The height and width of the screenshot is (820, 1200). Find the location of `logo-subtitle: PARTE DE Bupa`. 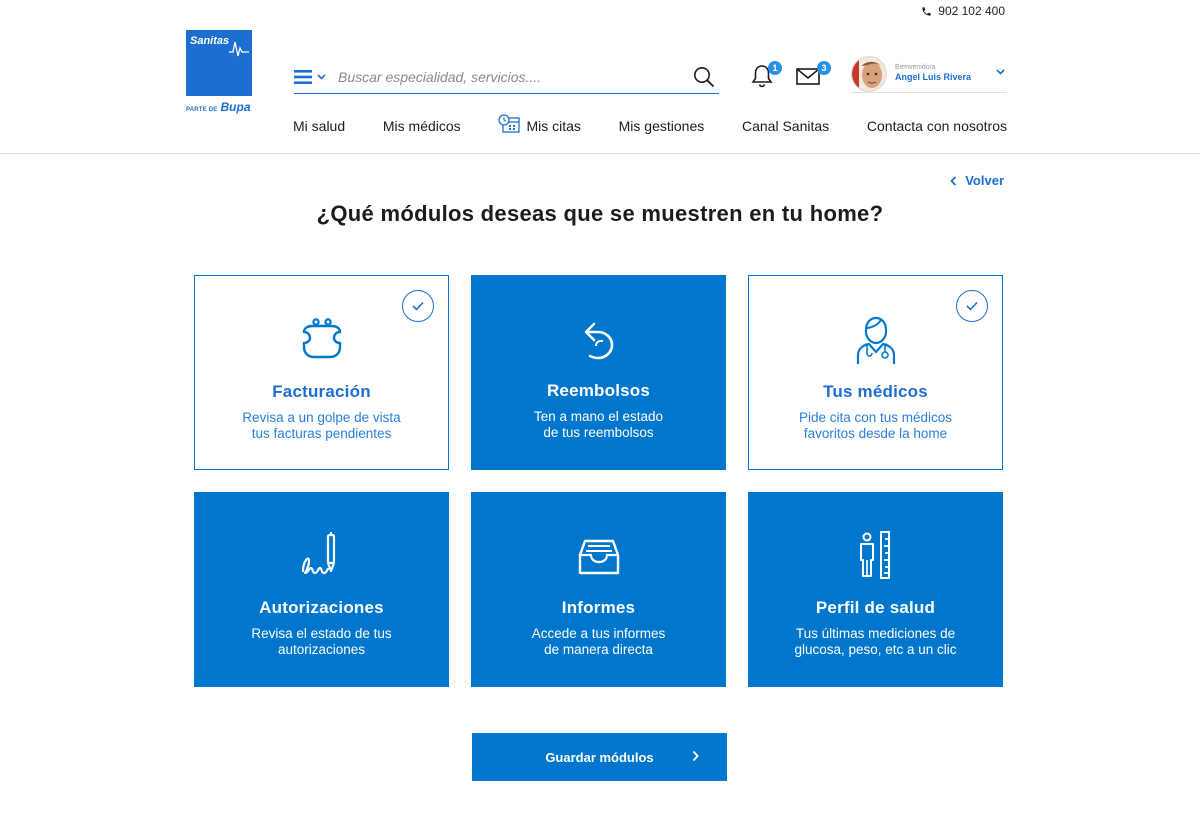

logo-subtitle: PARTE DE Bupa is located at coordinates (219, 107).